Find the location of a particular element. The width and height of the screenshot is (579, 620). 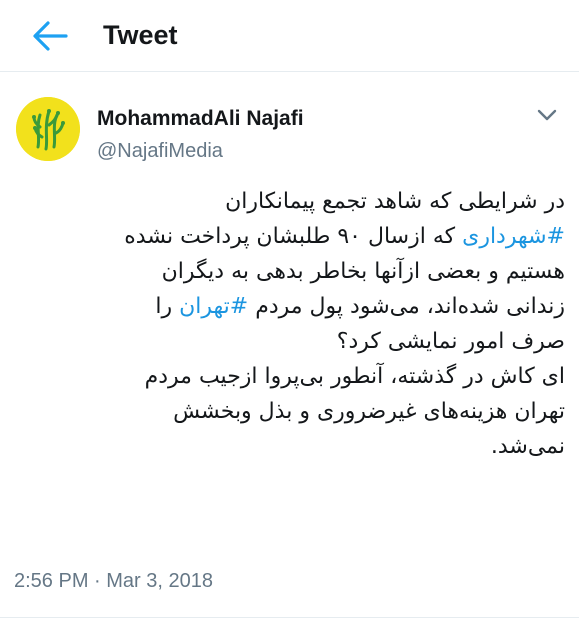

tweet-text-segment: زندانی شده‌اند، می‌شود پول مردم is located at coordinates (406, 306).